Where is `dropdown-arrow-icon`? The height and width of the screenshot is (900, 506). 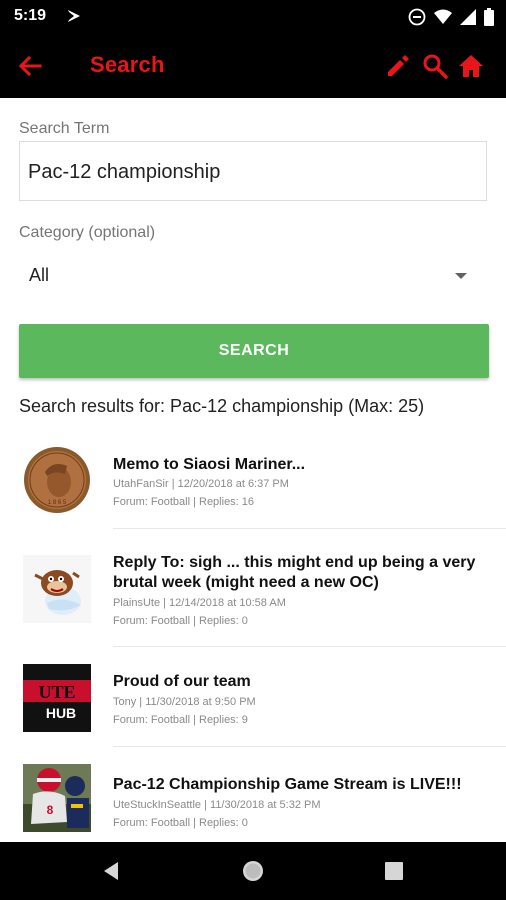 dropdown-arrow-icon is located at coordinates (461, 276).